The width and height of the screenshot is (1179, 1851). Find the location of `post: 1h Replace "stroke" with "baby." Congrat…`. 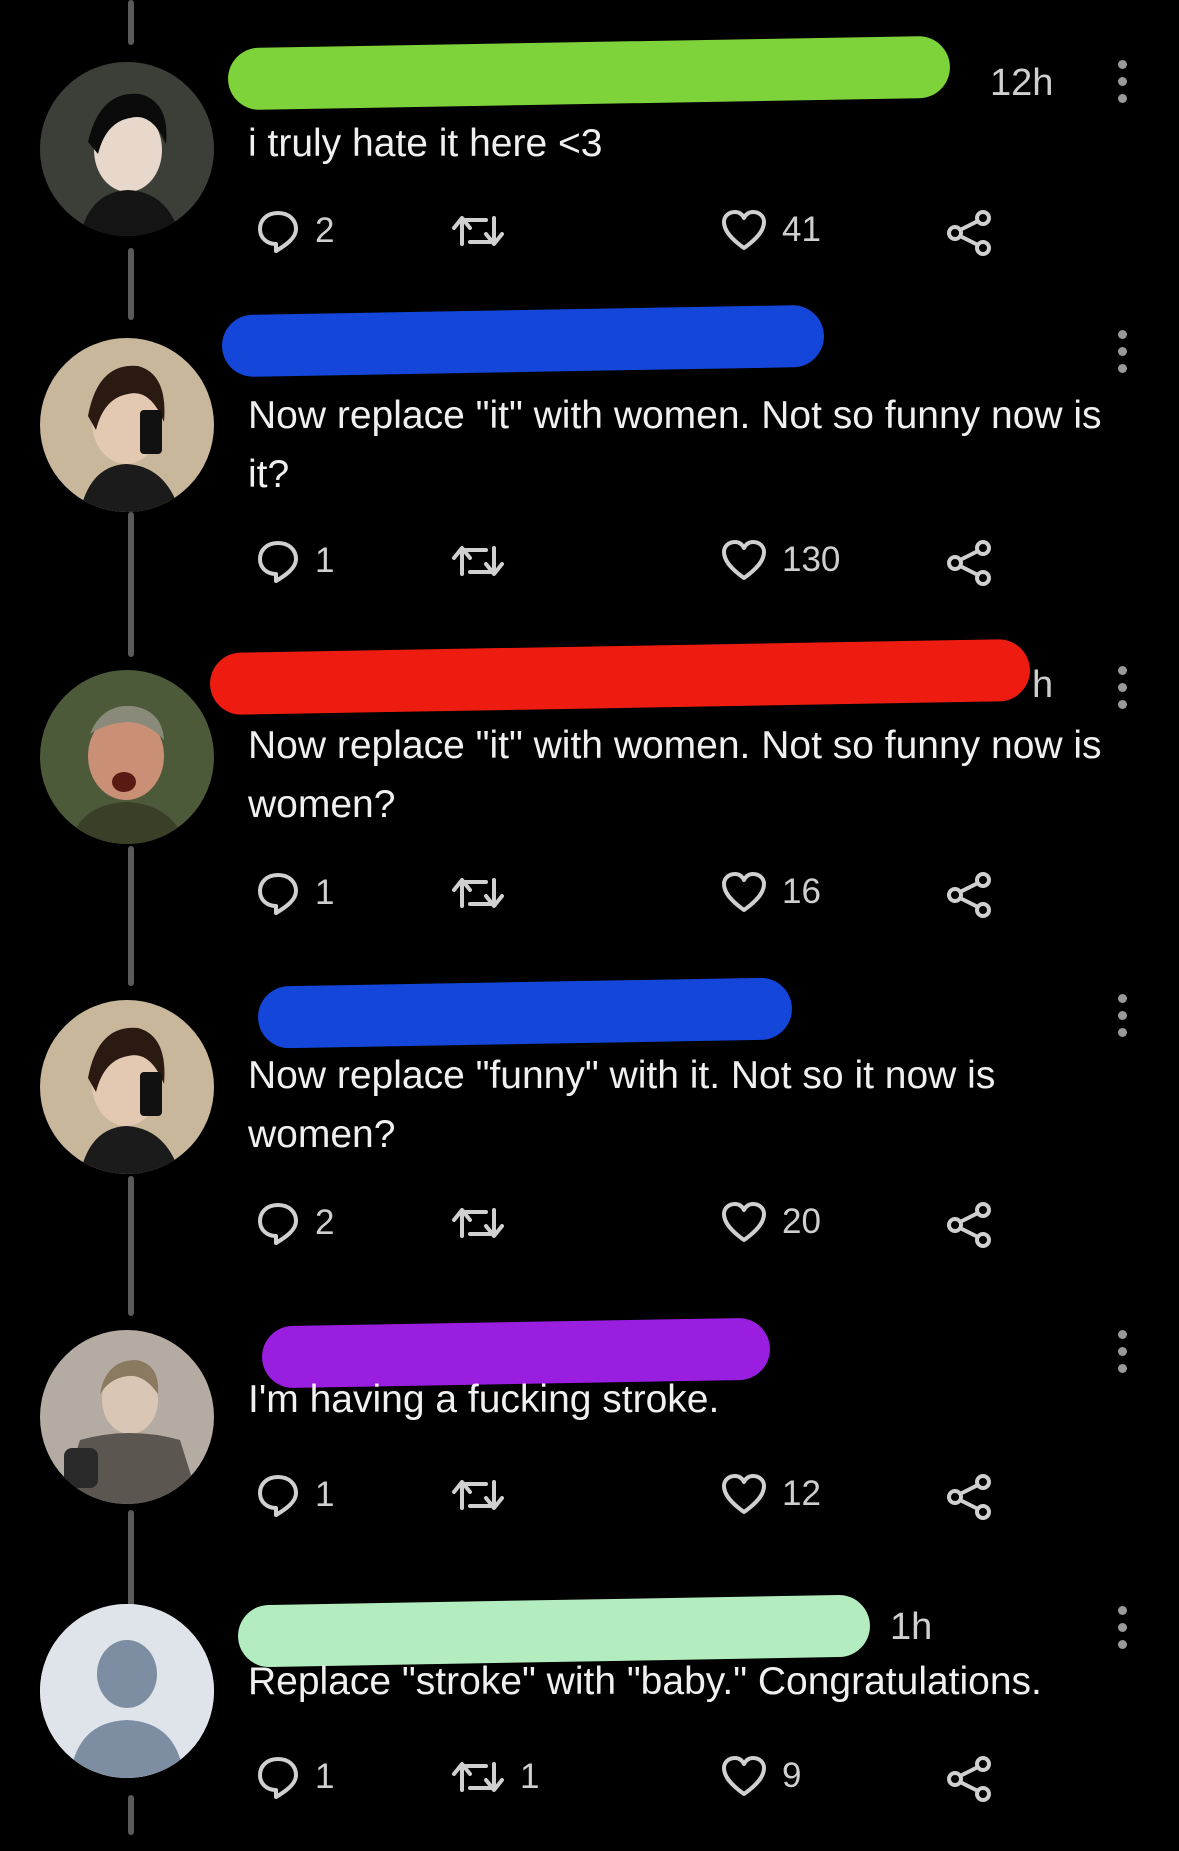

post: 1h Replace "stroke" with "baby." Congrat… is located at coordinates (589, 1720).